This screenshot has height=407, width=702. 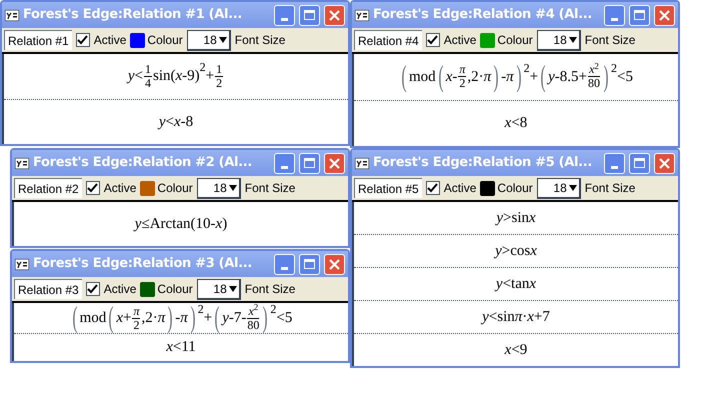 I want to click on fraction: 1 4, so click(x=148, y=76).